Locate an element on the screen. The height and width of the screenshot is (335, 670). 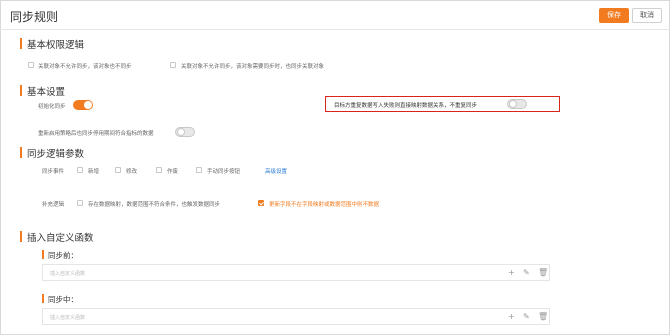
resume-sync-label: 重新启用策略后也同步停用期间符合指标的数据 is located at coordinates (96, 134).